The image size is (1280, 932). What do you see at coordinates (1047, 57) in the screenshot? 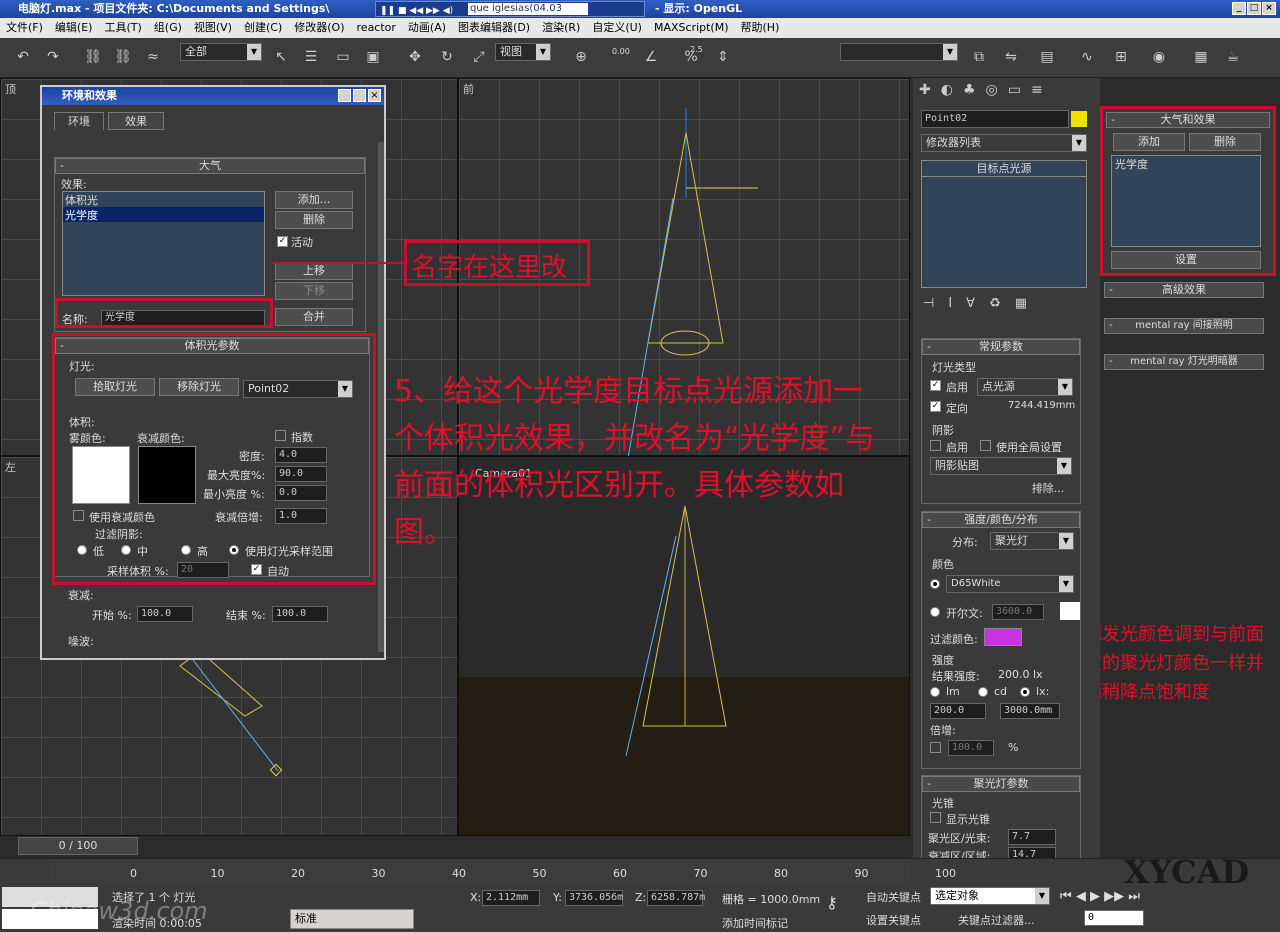
I see `layers-icon: ▤` at bounding box center [1047, 57].